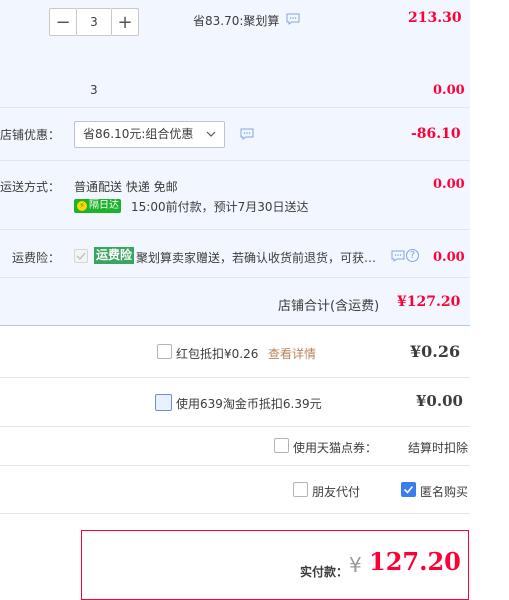  Describe the element at coordinates (449, 184) in the screenshot. I see `shipping-price: 0.00` at that location.